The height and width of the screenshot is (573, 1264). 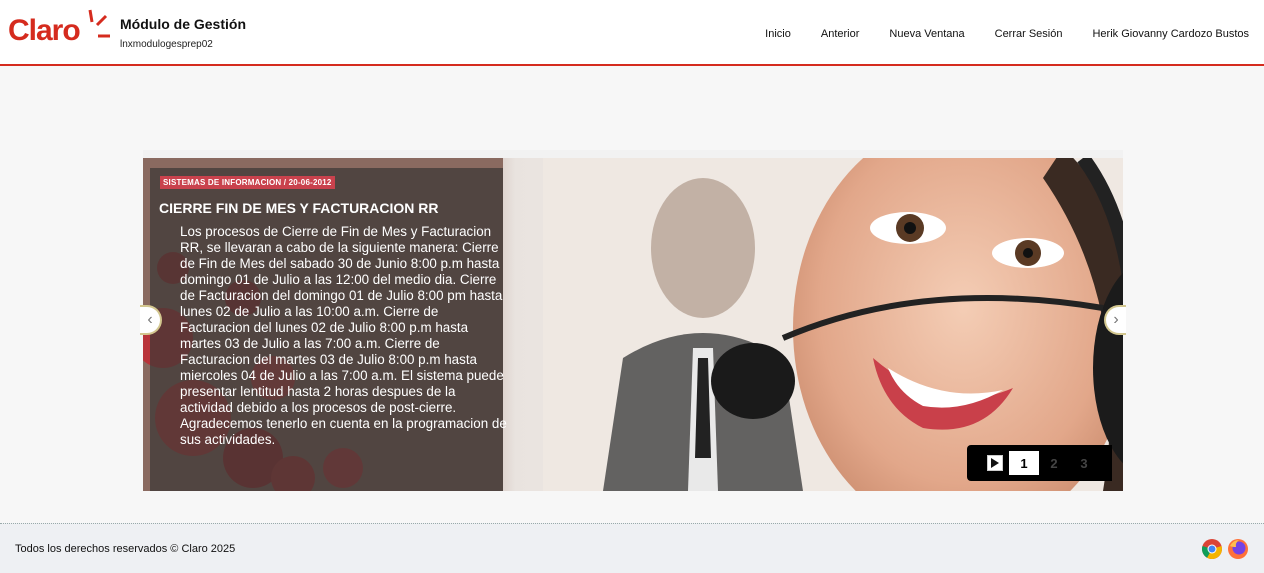 What do you see at coordinates (166, 44) in the screenshot?
I see `server-name: lnxmodulogesprep02` at bounding box center [166, 44].